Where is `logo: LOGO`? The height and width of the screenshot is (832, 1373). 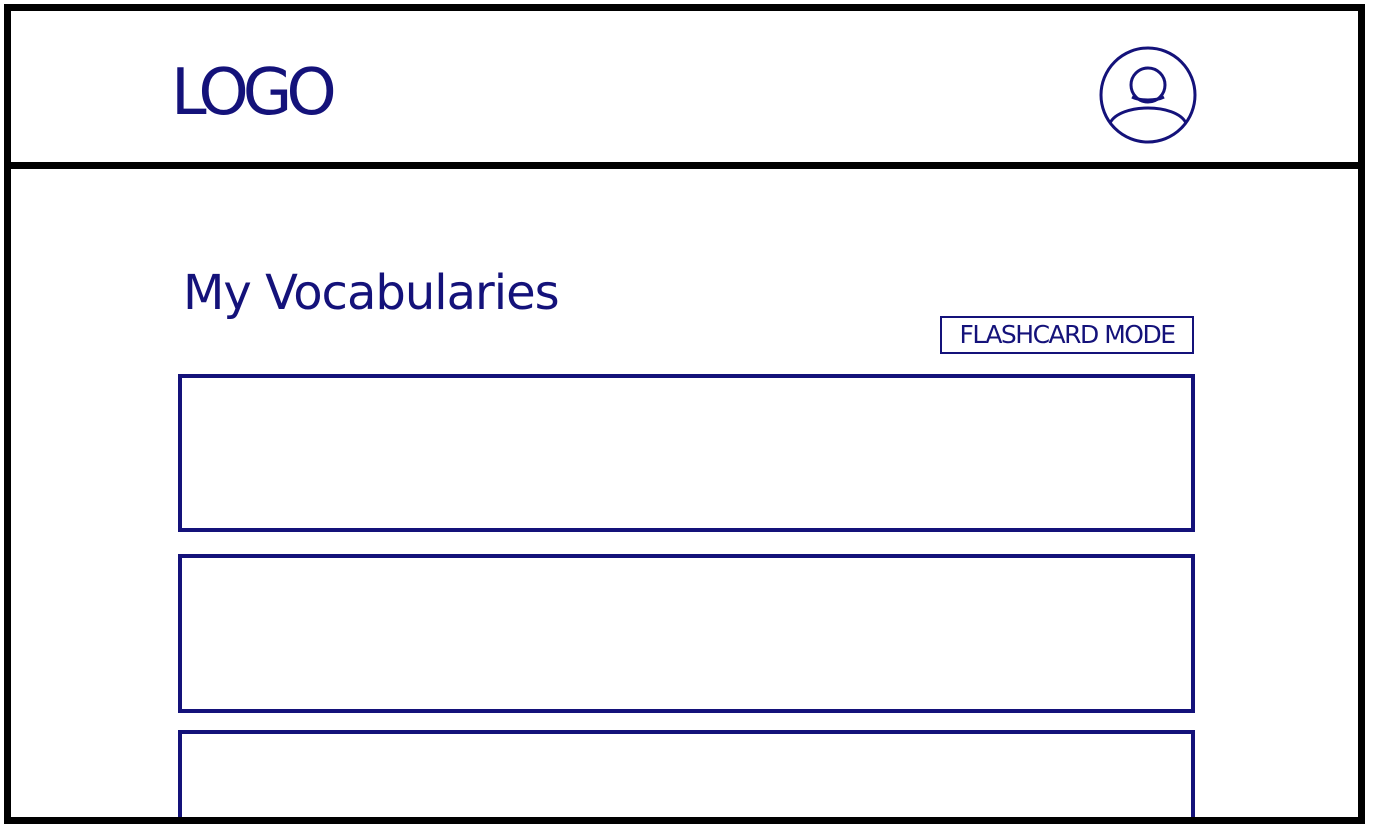
logo: LOGO is located at coordinates (254, 93).